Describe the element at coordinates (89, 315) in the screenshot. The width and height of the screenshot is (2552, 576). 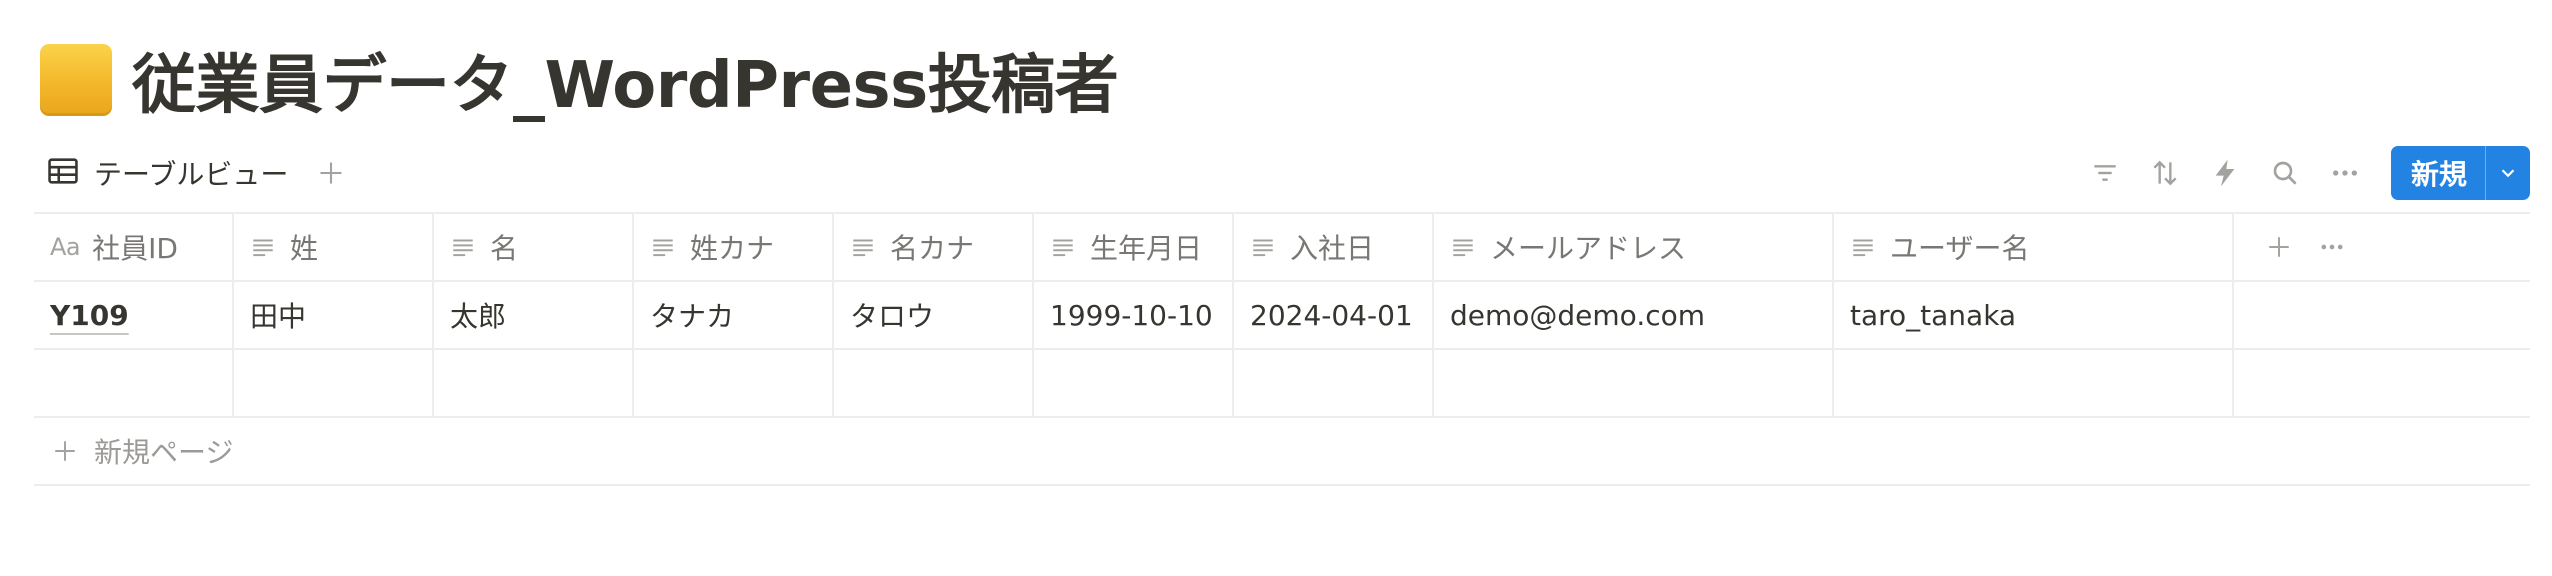
I see `record-title-link: Y109` at that location.